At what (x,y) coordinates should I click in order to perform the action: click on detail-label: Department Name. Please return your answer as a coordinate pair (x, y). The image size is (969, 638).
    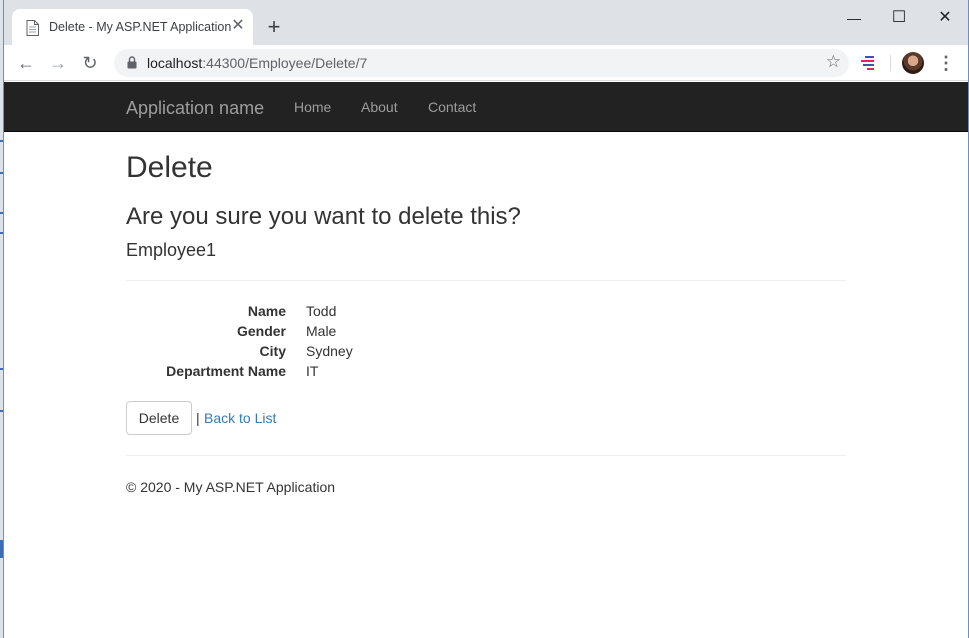
    Looking at the image, I should click on (226, 371).